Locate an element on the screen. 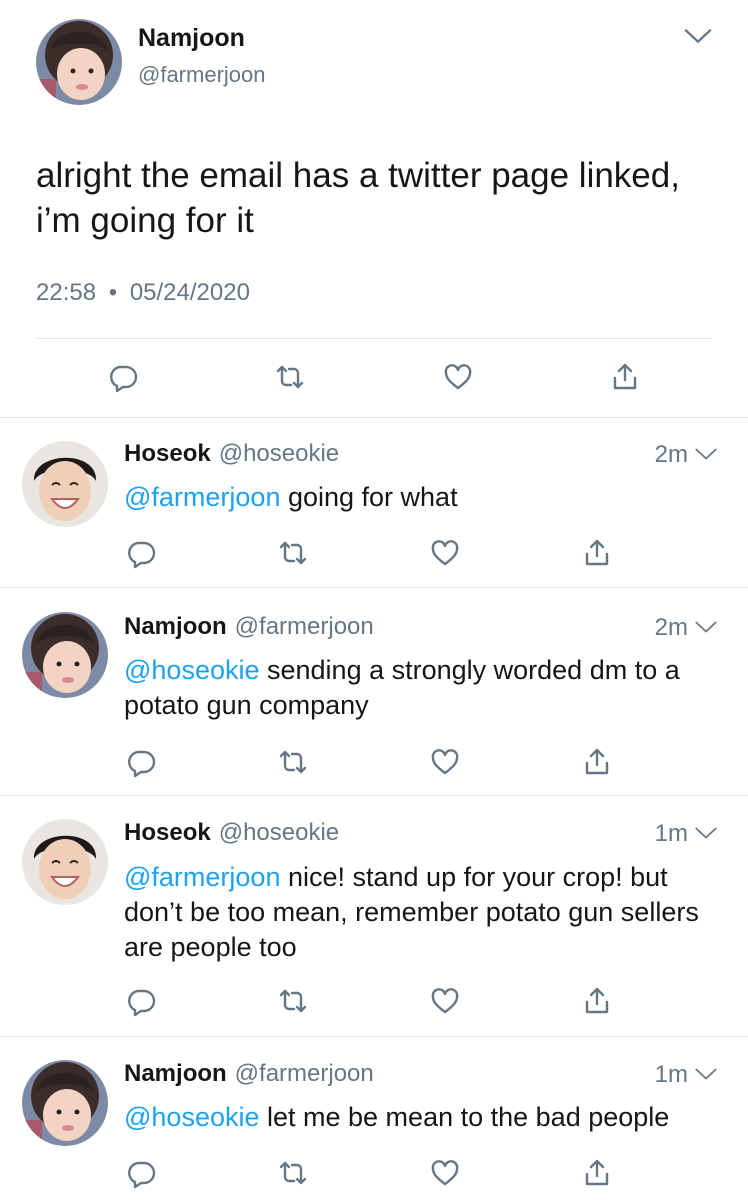  author-avatar is located at coordinates (79, 62).